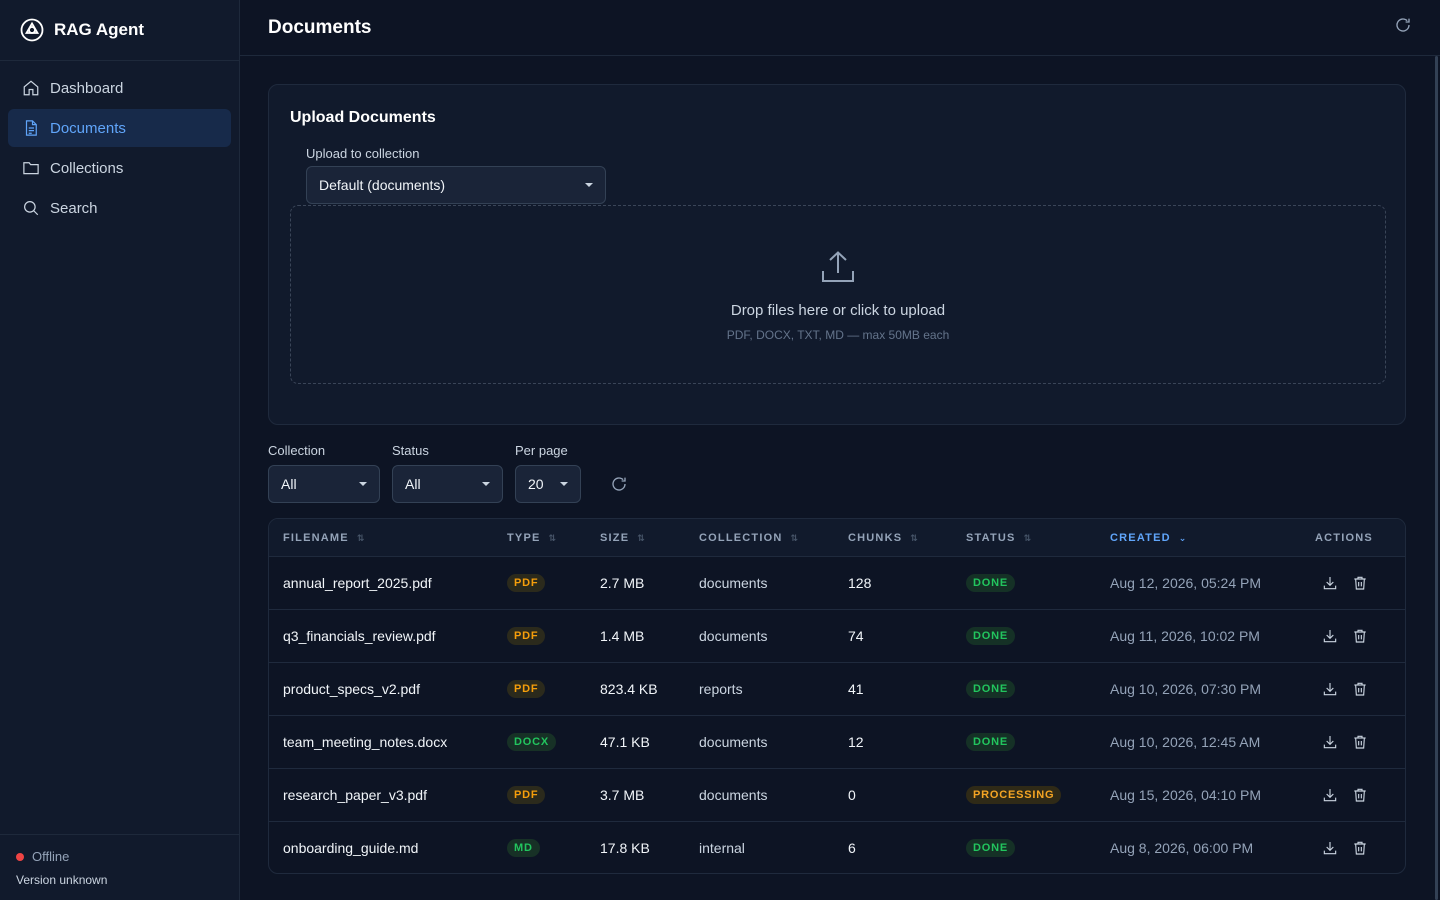 This screenshot has width=1440, height=900. What do you see at coordinates (1149, 538) in the screenshot?
I see `column-header-created: CREATED ⌄` at bounding box center [1149, 538].